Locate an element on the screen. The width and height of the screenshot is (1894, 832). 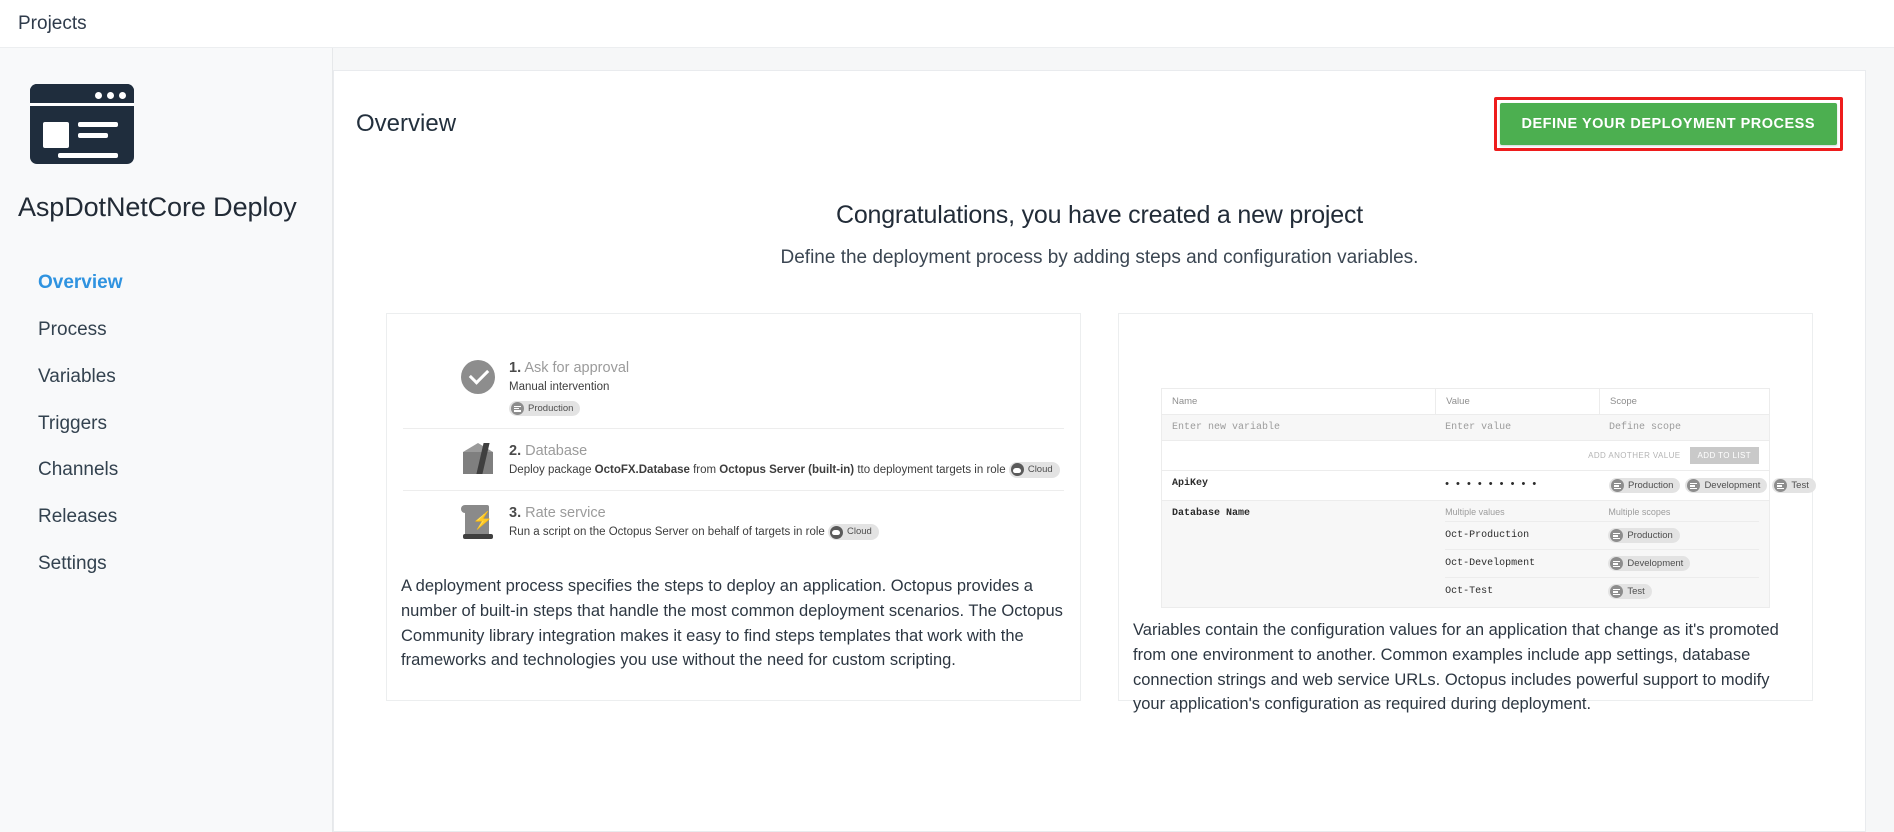
feed-name: Octopus Server (built-in) is located at coordinates (787, 469).